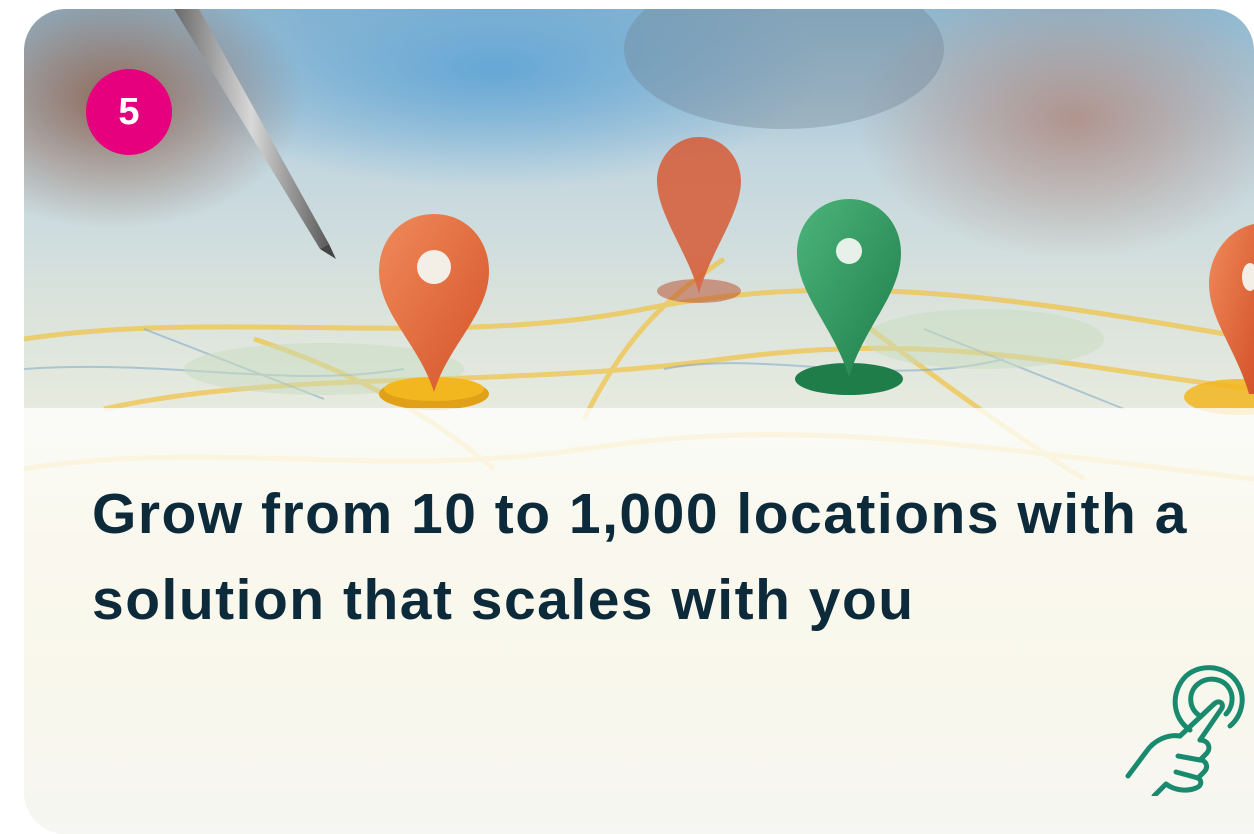  I want to click on step-number-badge: 5, so click(129, 112).